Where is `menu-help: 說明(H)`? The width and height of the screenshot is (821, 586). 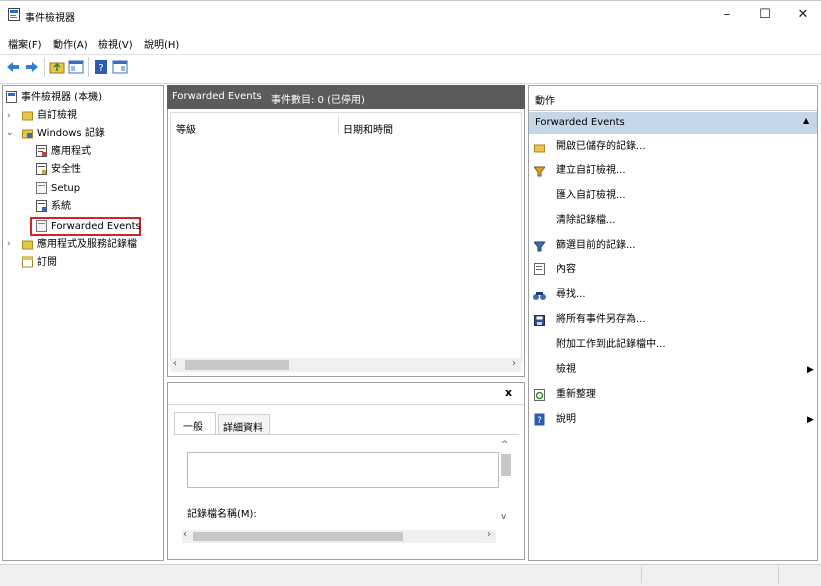 menu-help: 說明(H) is located at coordinates (161, 43).